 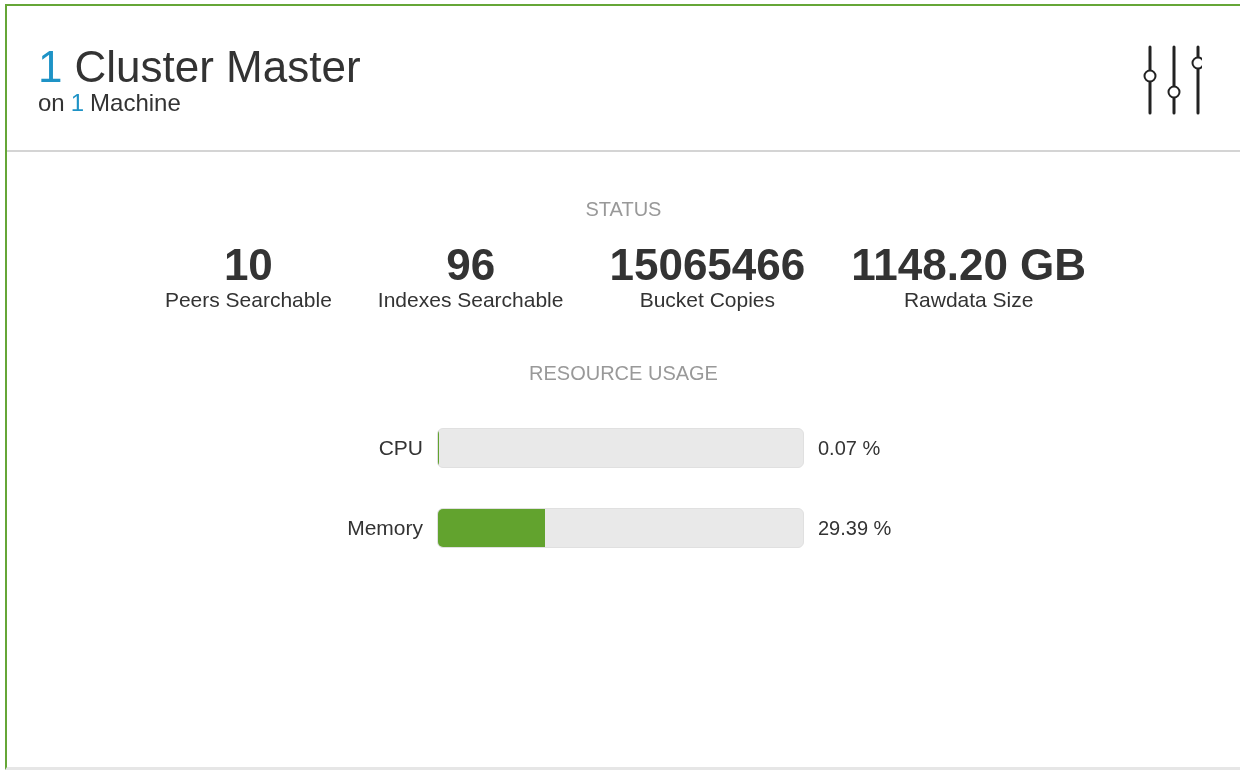 I want to click on meter-reading: 29.39 %, so click(x=855, y=528).